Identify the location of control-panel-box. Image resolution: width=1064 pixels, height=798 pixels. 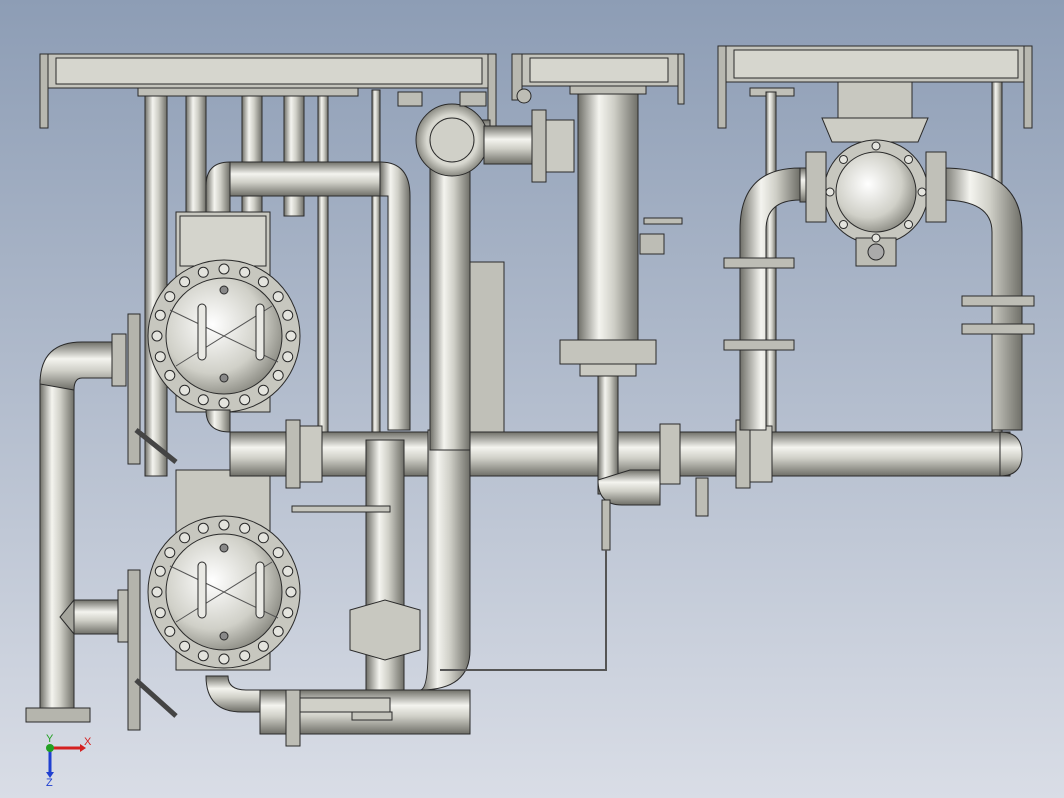
(487, 347).